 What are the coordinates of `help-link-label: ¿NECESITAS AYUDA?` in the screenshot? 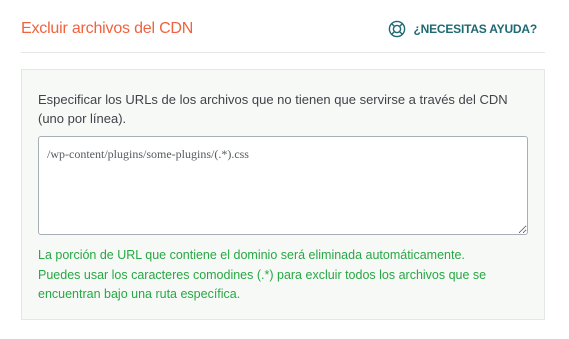 It's located at (475, 29).